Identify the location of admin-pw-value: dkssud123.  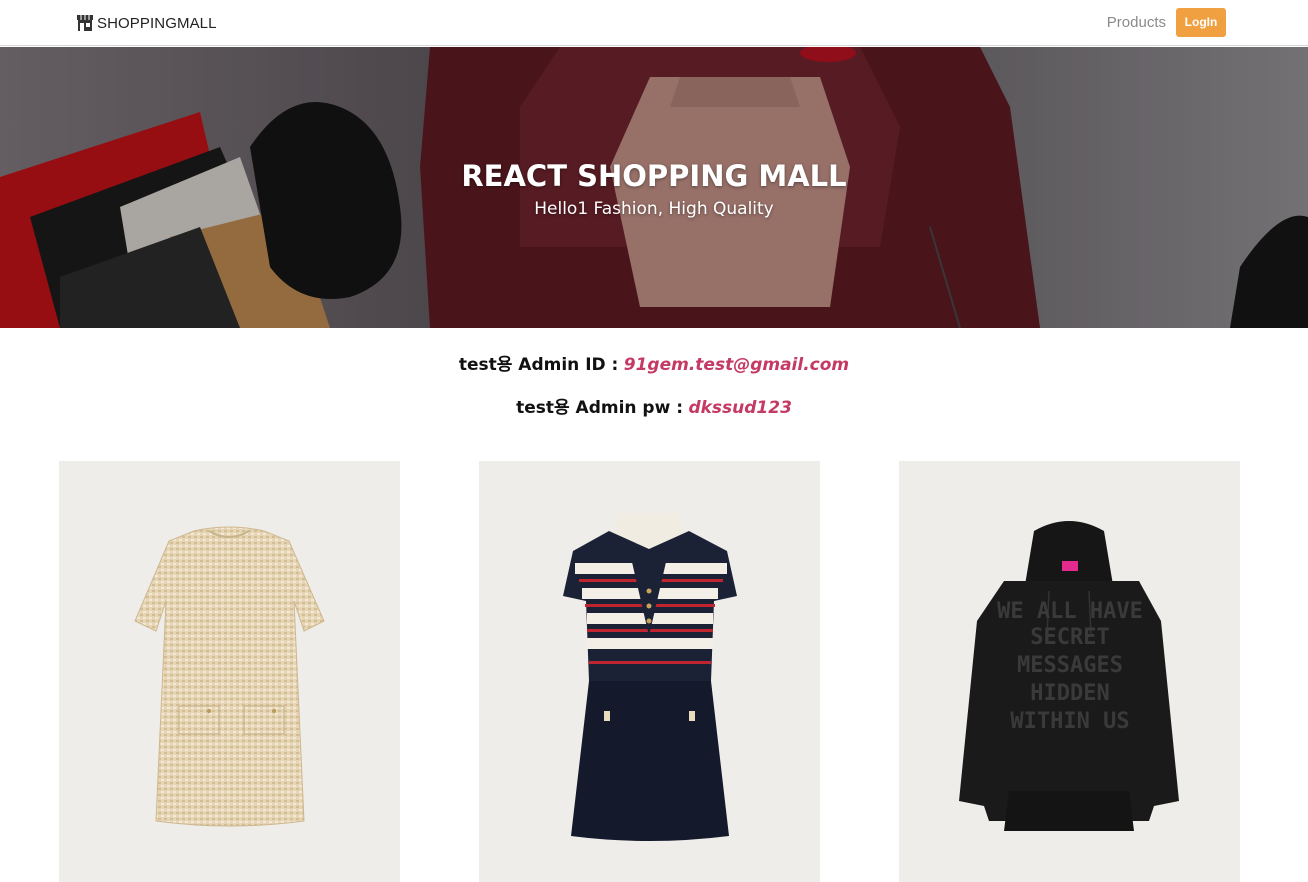
(740, 408).